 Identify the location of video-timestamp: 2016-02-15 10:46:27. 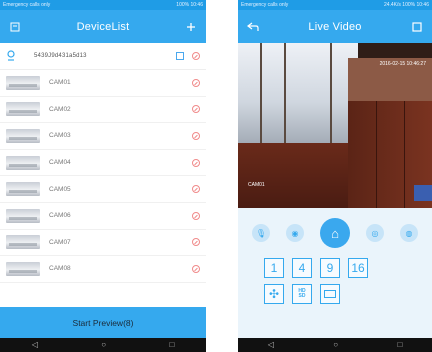
(402, 64).